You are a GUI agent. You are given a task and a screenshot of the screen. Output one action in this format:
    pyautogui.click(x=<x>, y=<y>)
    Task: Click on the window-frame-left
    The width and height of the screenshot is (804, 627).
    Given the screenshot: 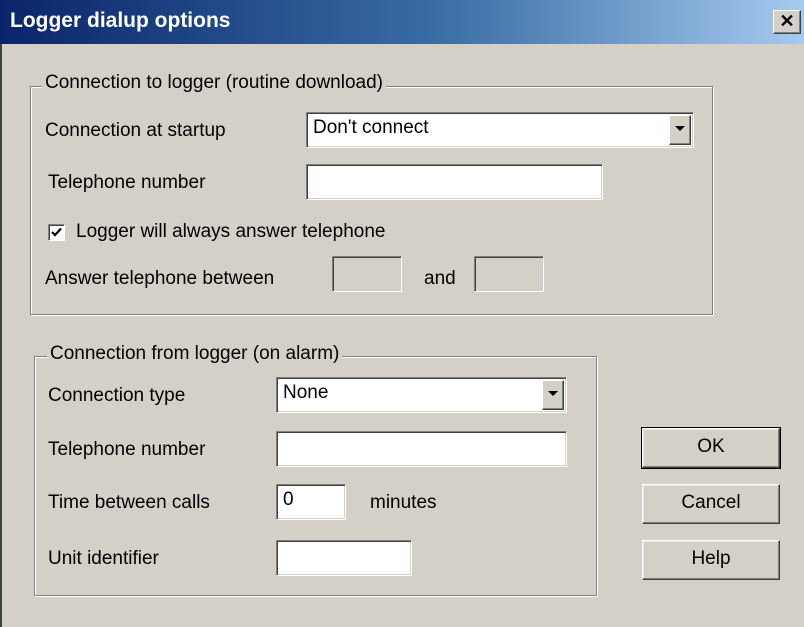 What is the action you would take?
    pyautogui.click(x=1, y=335)
    